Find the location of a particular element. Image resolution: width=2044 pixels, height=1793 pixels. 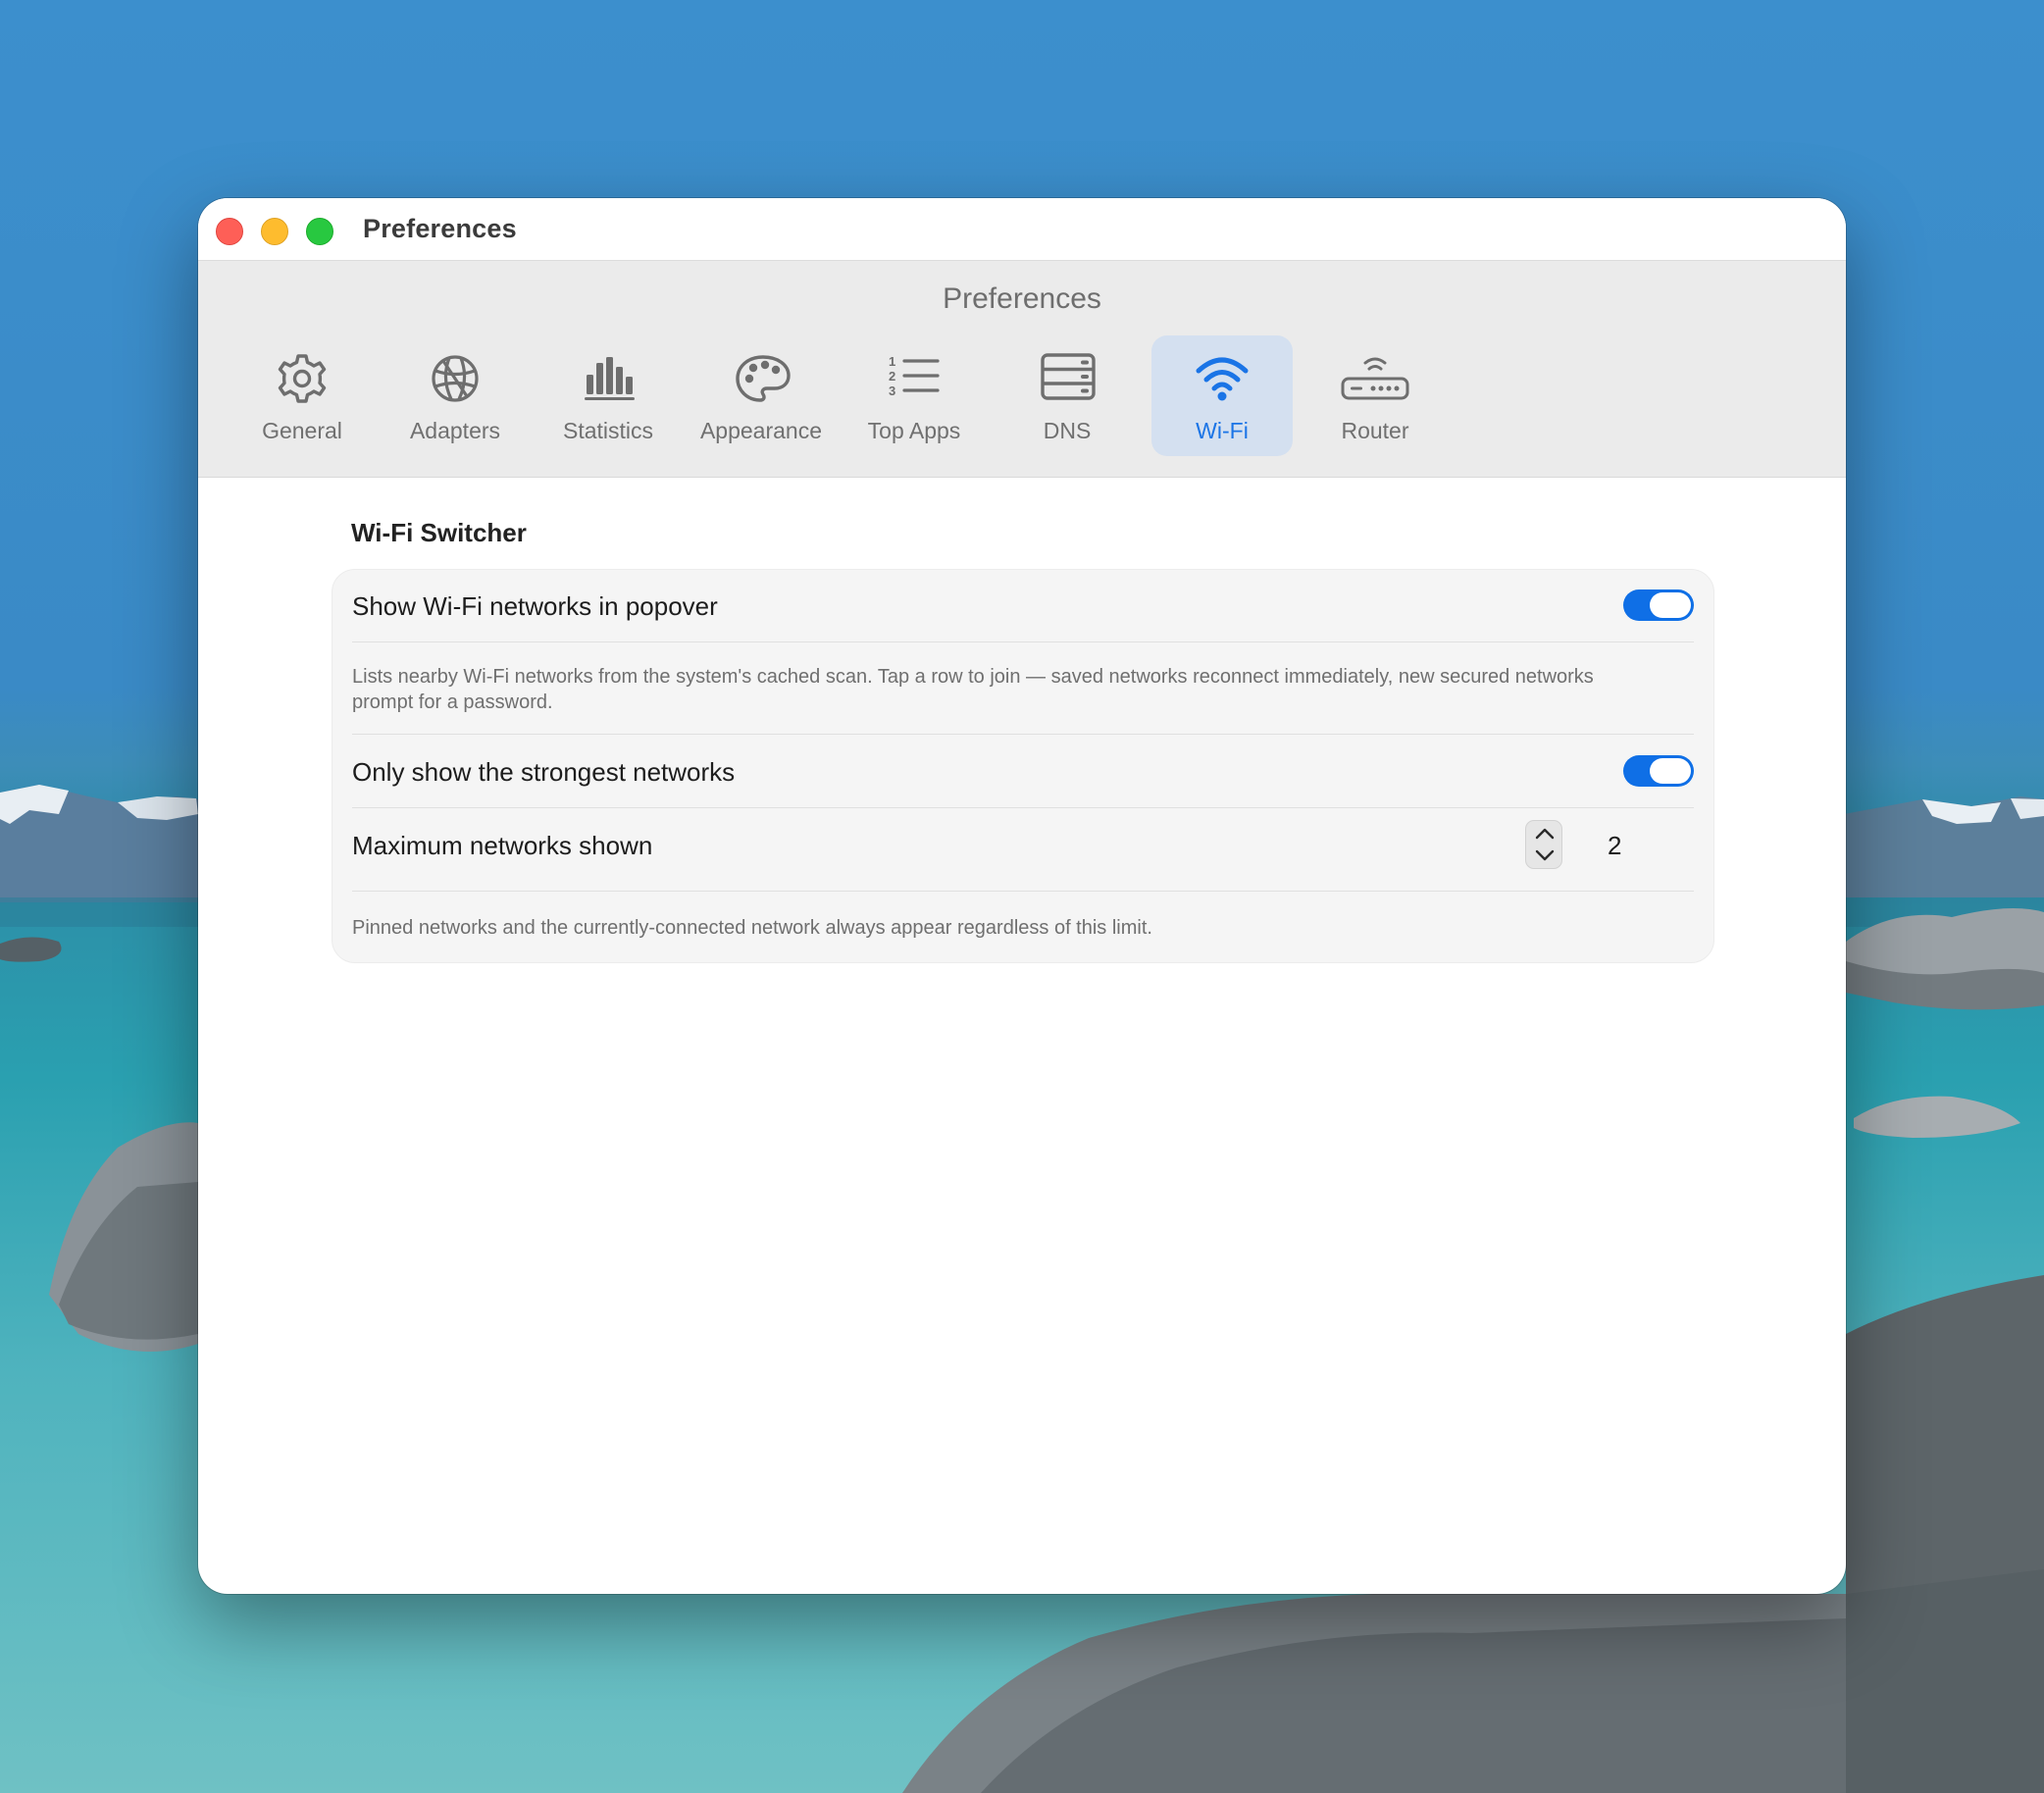

tab-statistics: Statistics is located at coordinates (608, 396).